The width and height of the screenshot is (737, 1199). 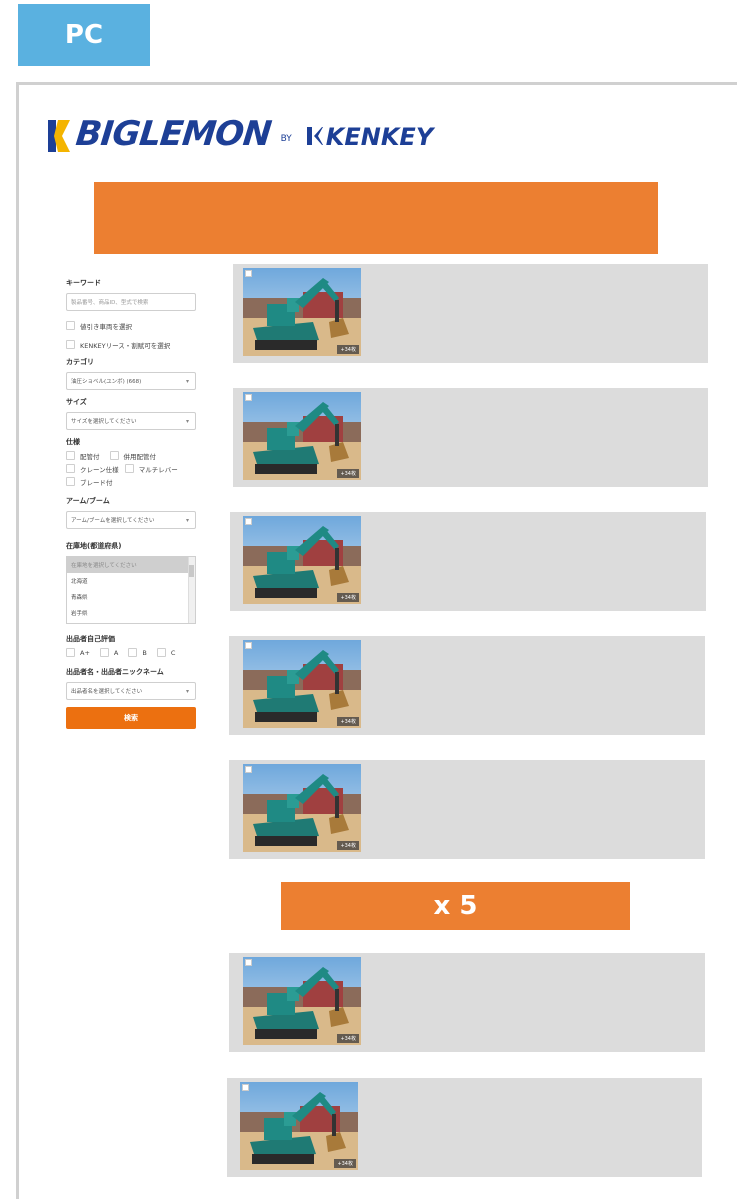 What do you see at coordinates (239, 133) in the screenshot?
I see `site-logo: BIGLEMON BY KENKEY` at bounding box center [239, 133].